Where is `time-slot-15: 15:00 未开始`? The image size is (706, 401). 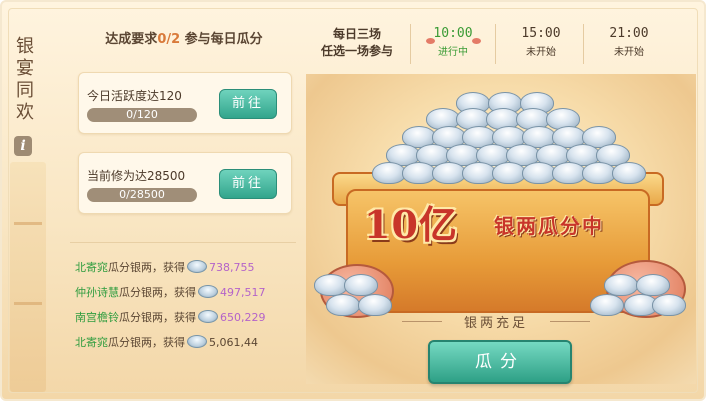 time-slot-15: 15:00 未开始 is located at coordinates (541, 42).